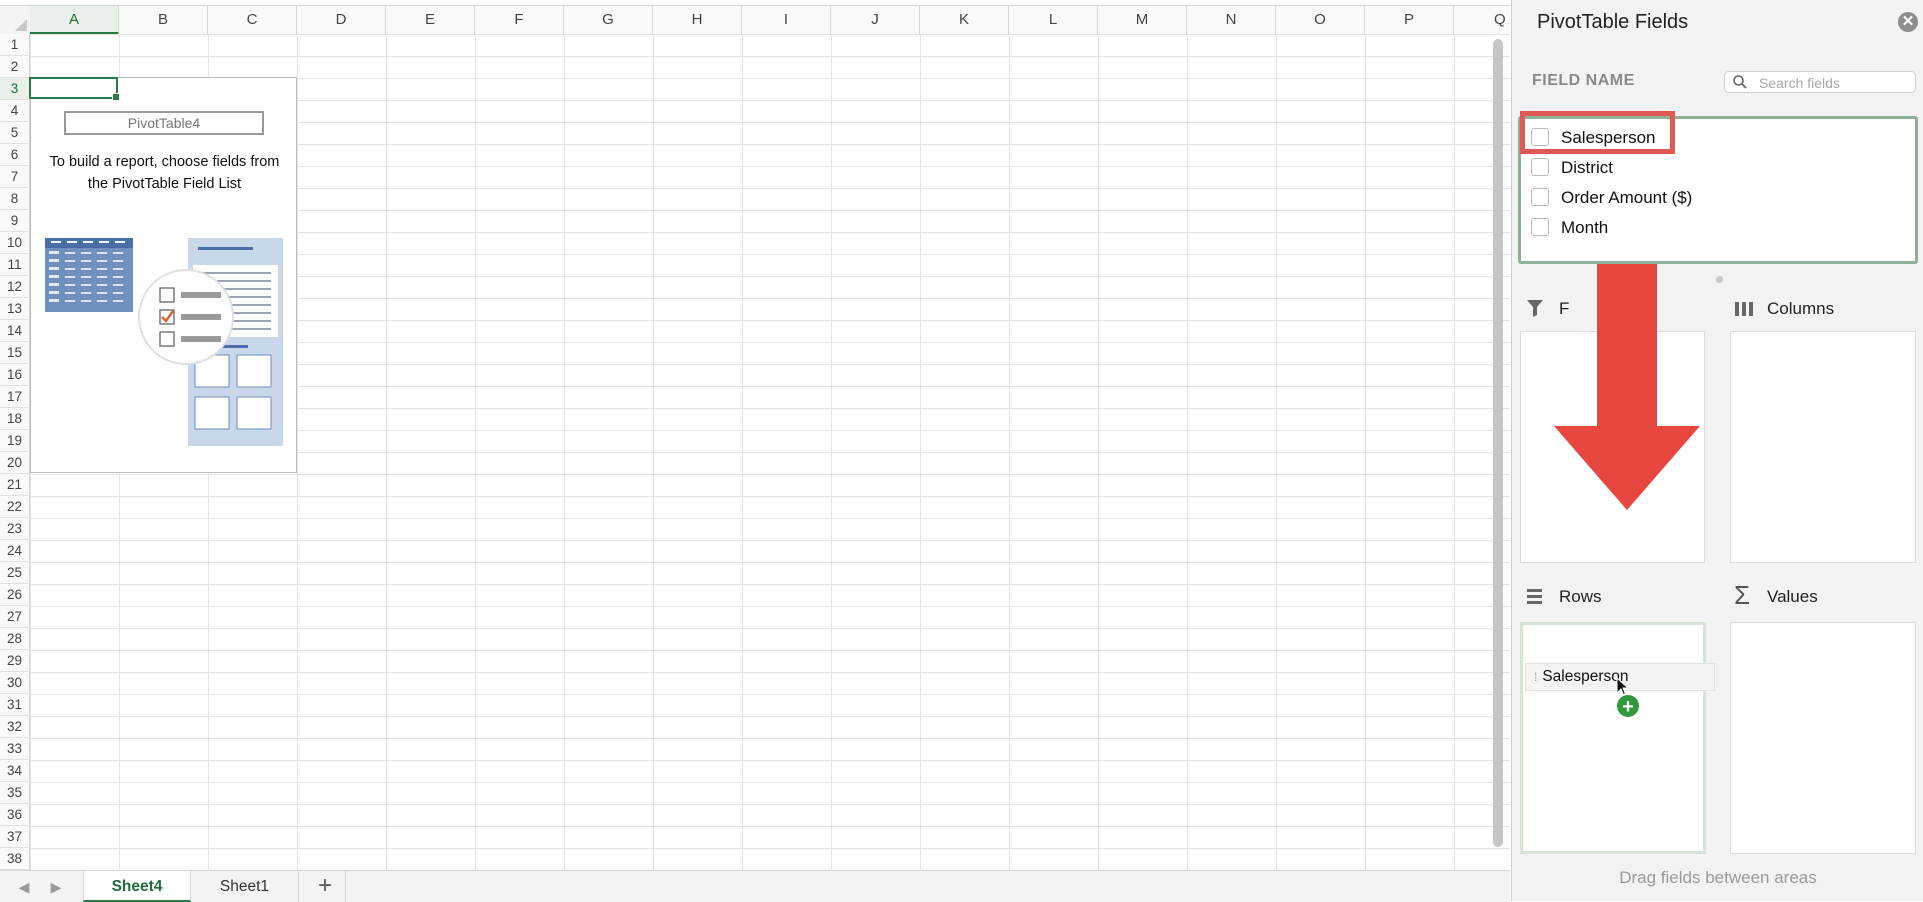  I want to click on row-header: 26, so click(15, 595).